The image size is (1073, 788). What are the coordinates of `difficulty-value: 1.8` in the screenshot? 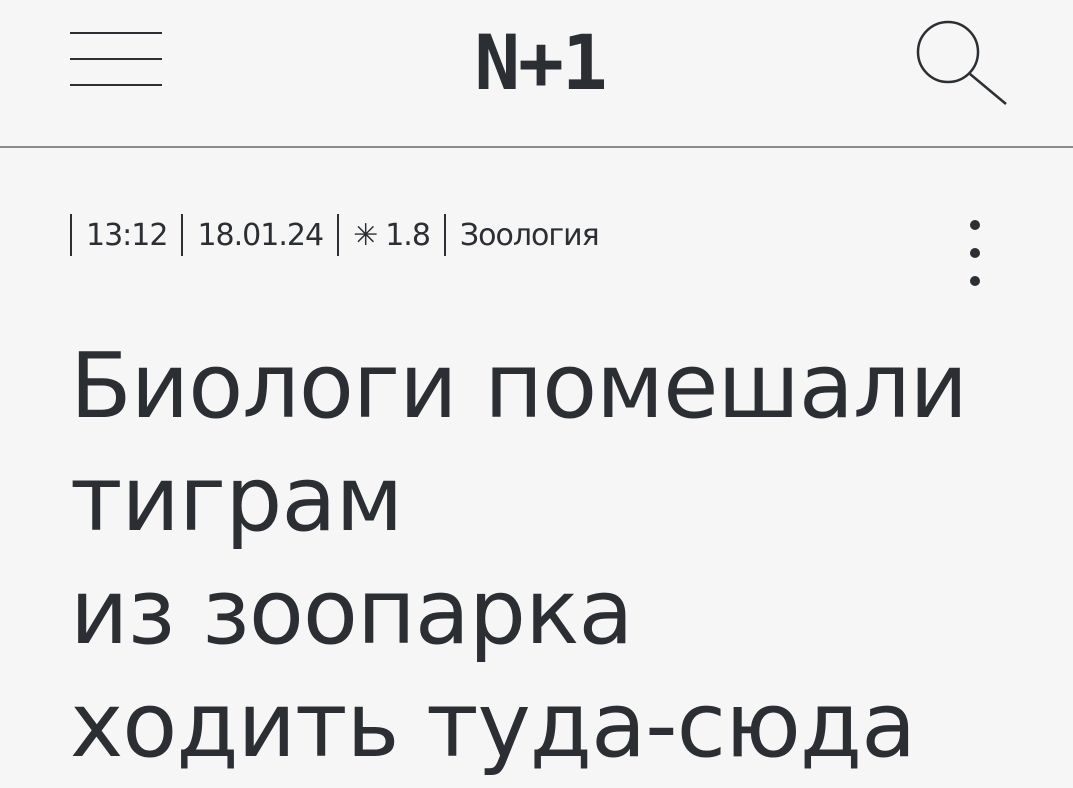 It's located at (408, 235).